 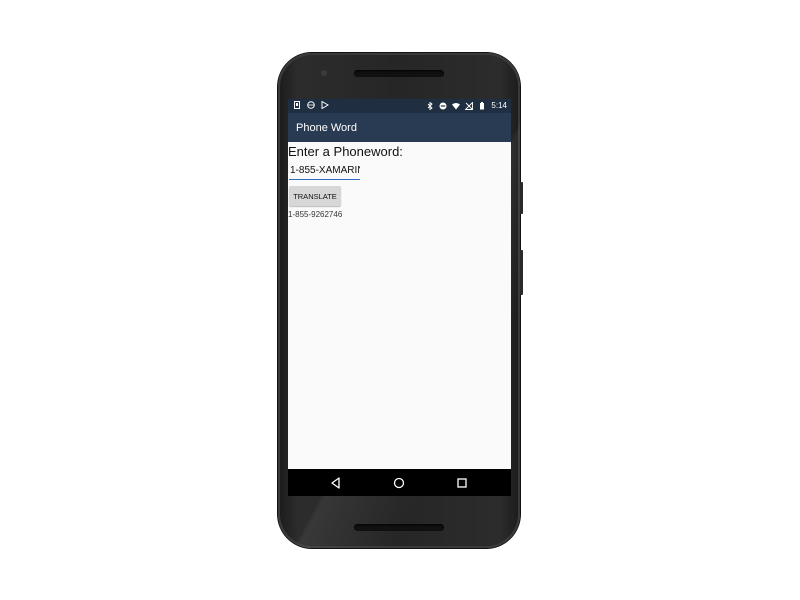 What do you see at coordinates (399, 73) in the screenshot?
I see `top-speaker` at bounding box center [399, 73].